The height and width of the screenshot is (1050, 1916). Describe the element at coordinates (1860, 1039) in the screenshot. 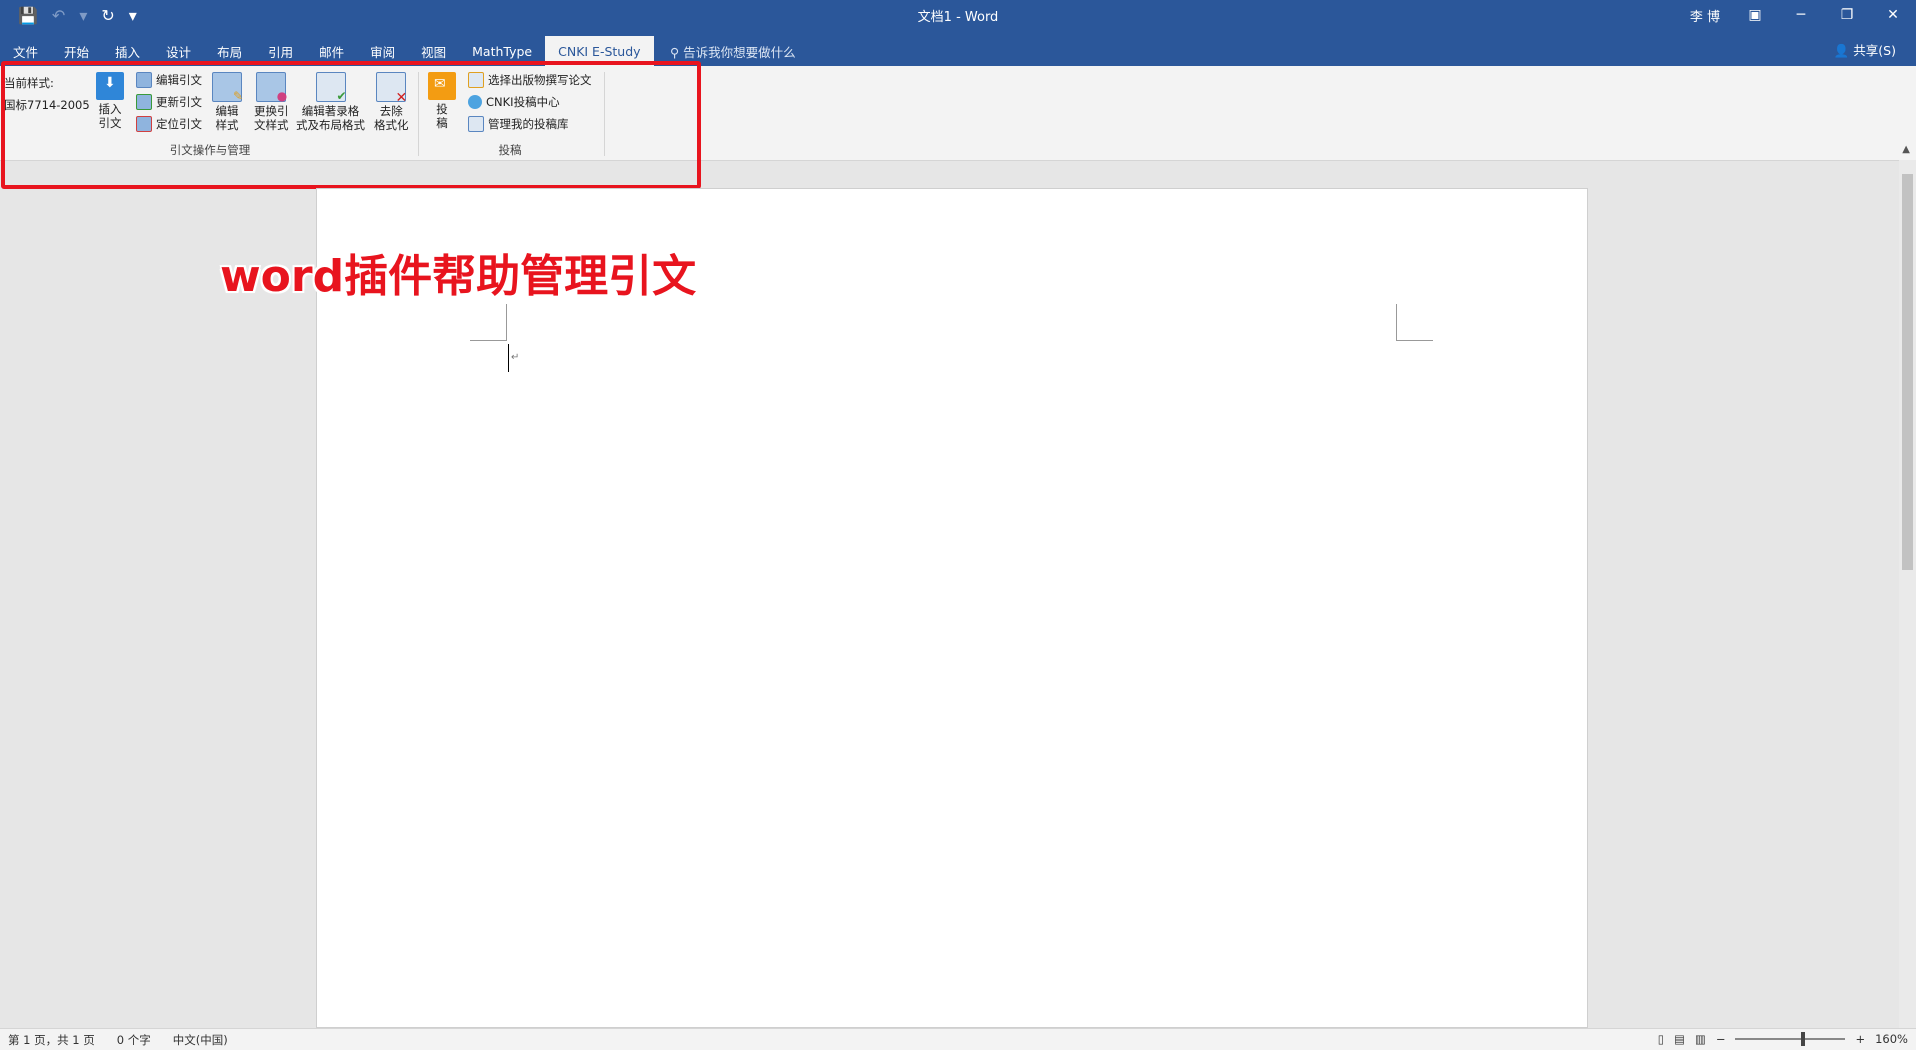

I see `zoom-in-icon: +` at that location.